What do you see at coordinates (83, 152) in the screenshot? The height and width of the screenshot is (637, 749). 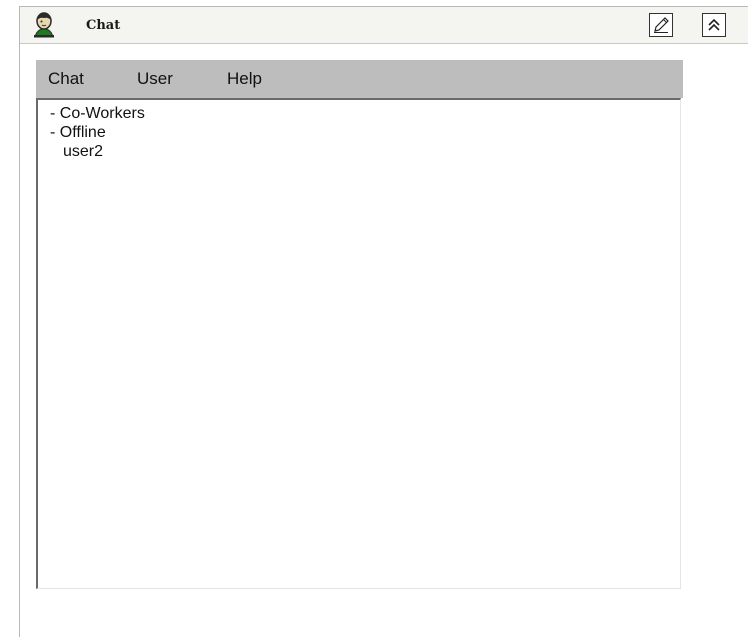 I see `tree-contact-user2: user2` at bounding box center [83, 152].